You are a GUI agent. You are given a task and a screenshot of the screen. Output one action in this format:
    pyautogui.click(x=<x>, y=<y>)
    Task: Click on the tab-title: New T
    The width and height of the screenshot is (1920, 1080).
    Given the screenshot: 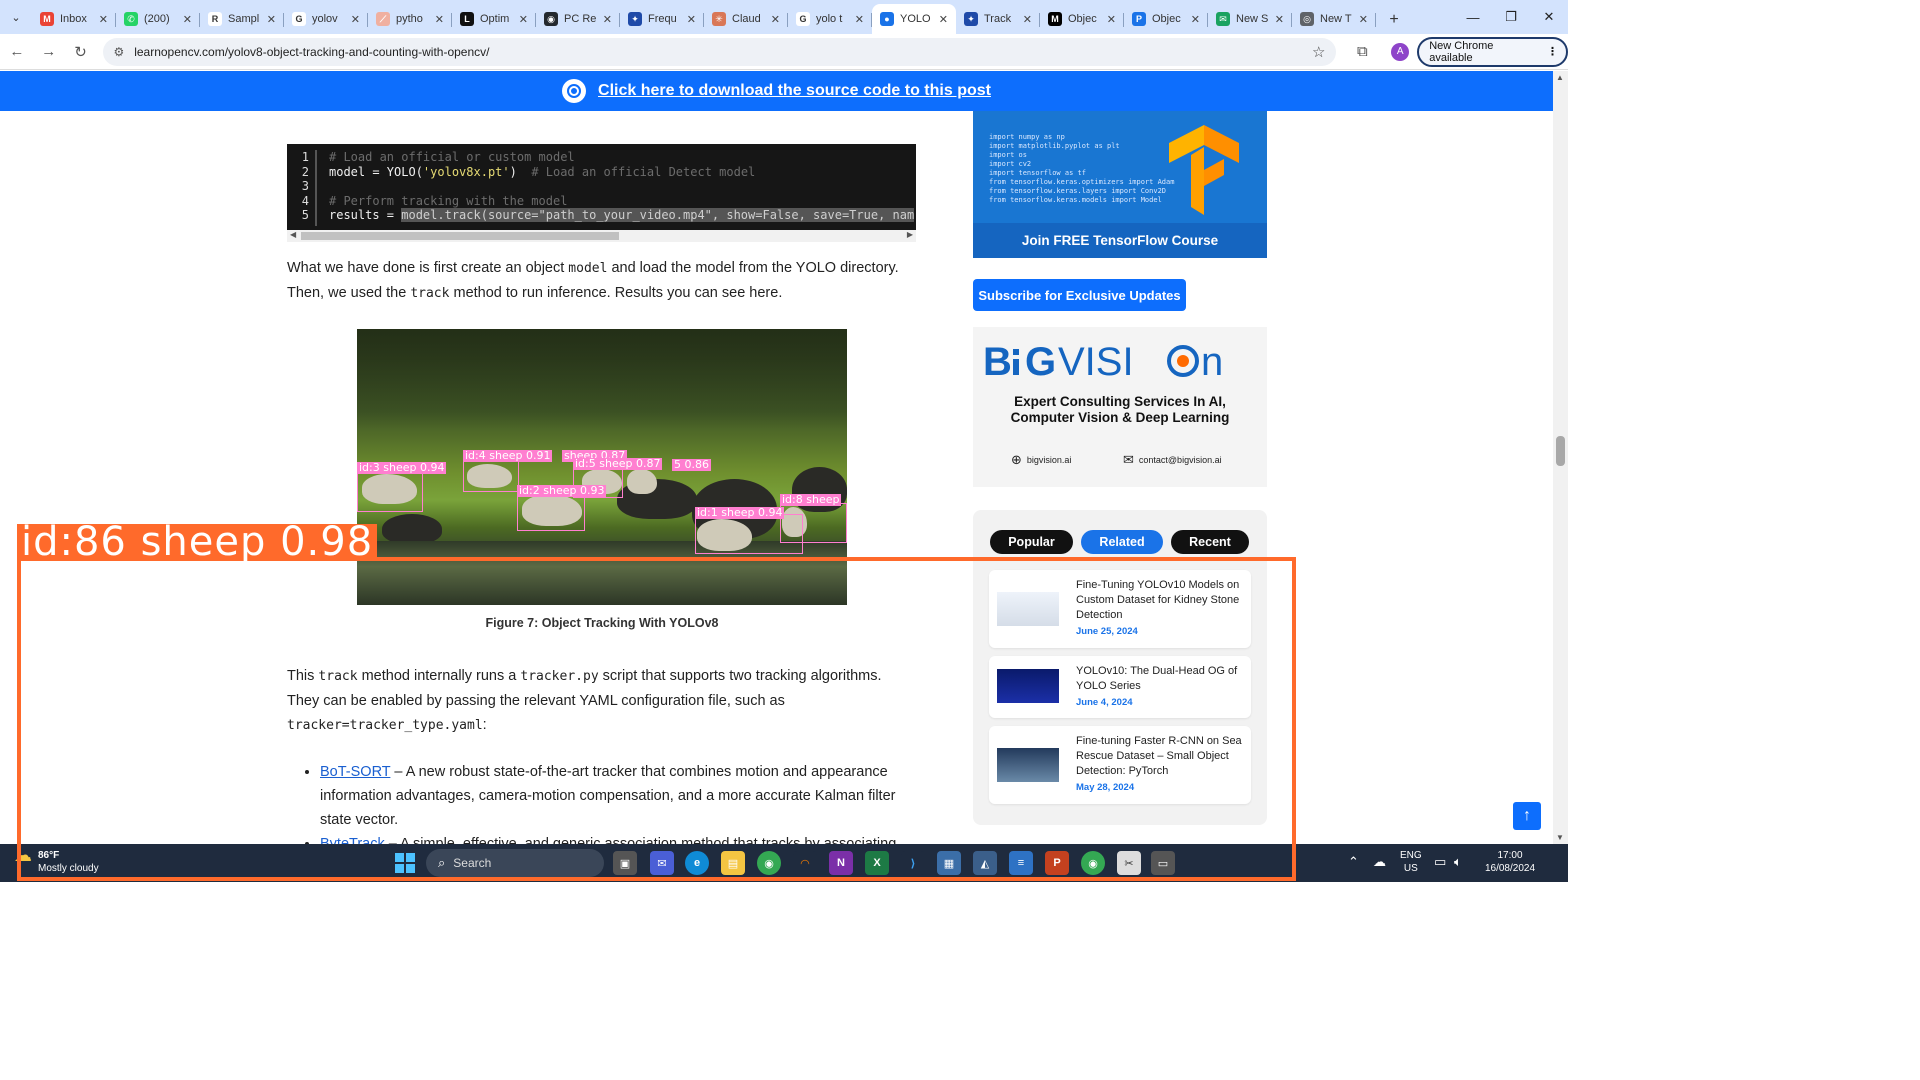 What is the action you would take?
    pyautogui.click(x=1336, y=19)
    